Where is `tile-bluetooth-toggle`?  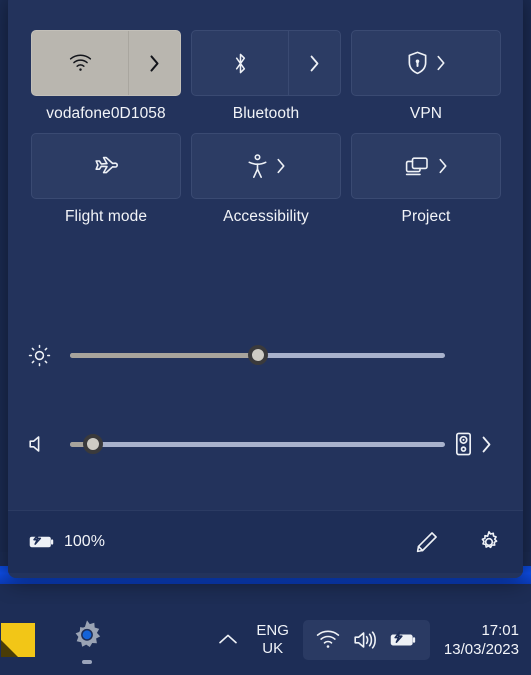 tile-bluetooth-toggle is located at coordinates (240, 63).